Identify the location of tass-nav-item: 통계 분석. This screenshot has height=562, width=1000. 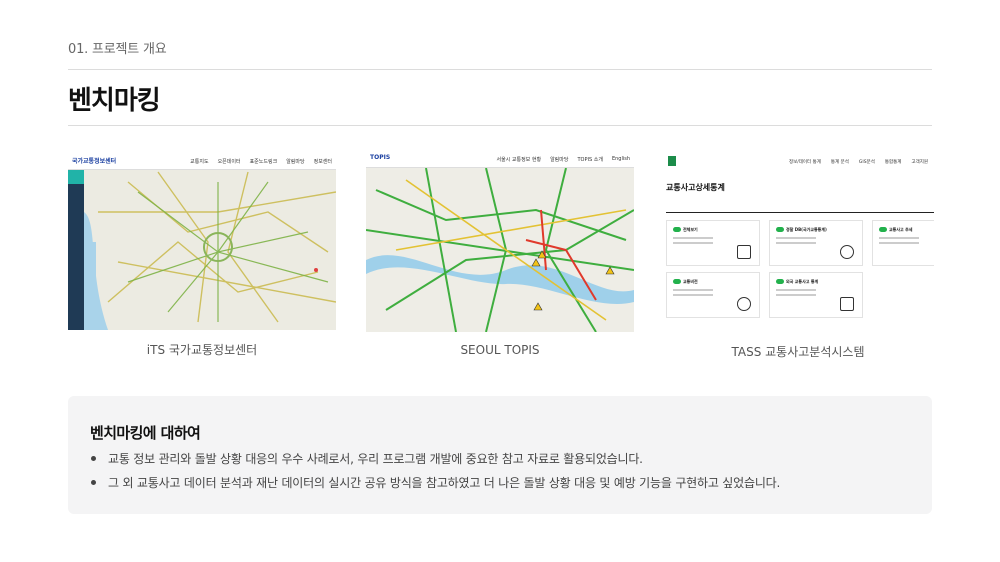
(839, 162).